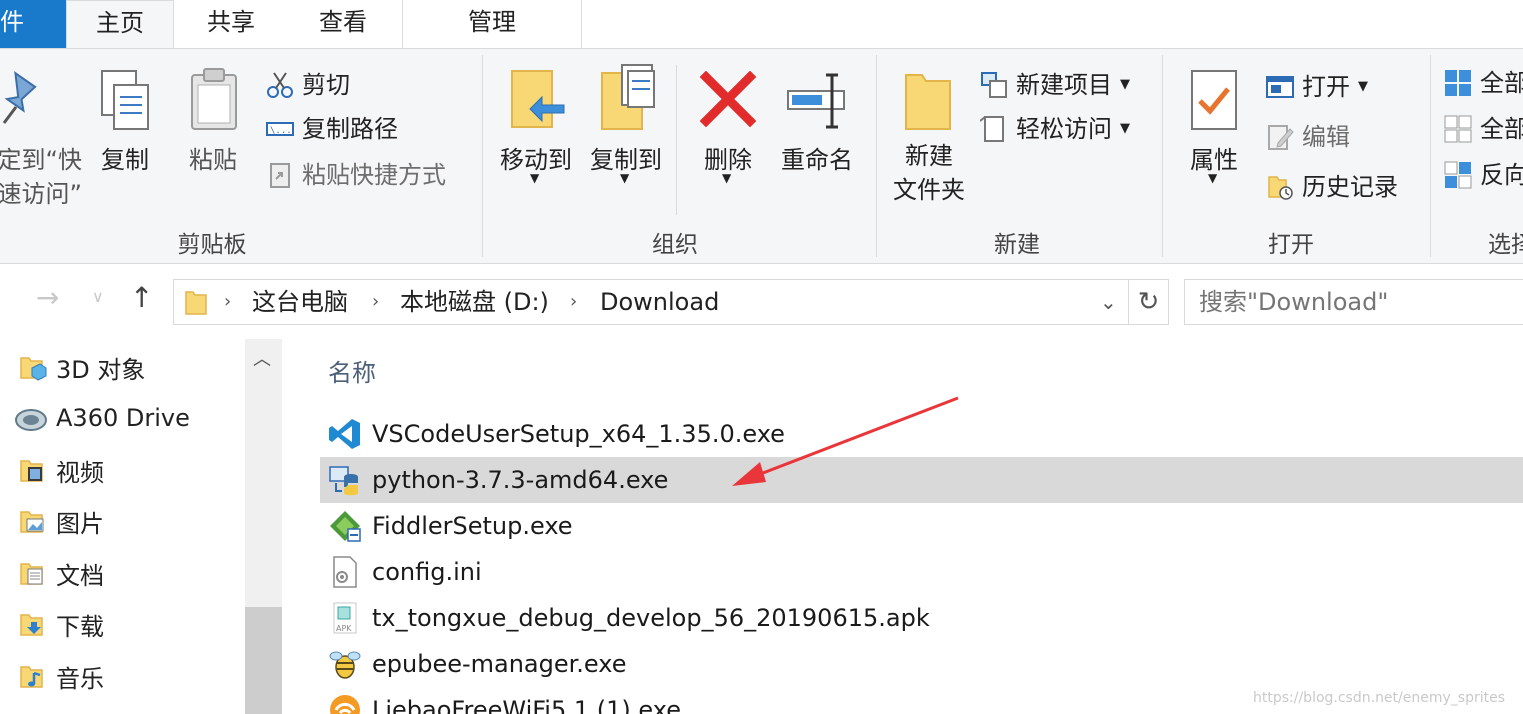 The image size is (1523, 714). Describe the element at coordinates (675, 245) in the screenshot. I see `organize-group-label: 组织` at that location.